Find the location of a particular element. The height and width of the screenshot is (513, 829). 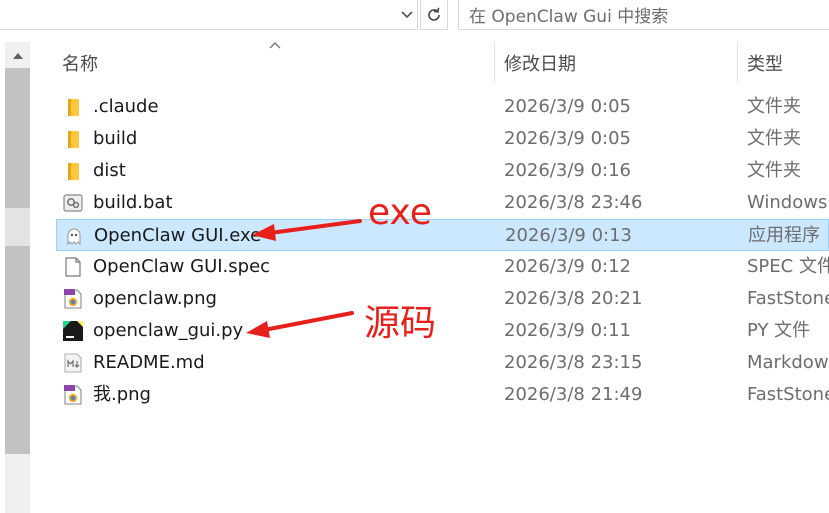

file-name: OpenClaw GUI.spec is located at coordinates (182, 266).